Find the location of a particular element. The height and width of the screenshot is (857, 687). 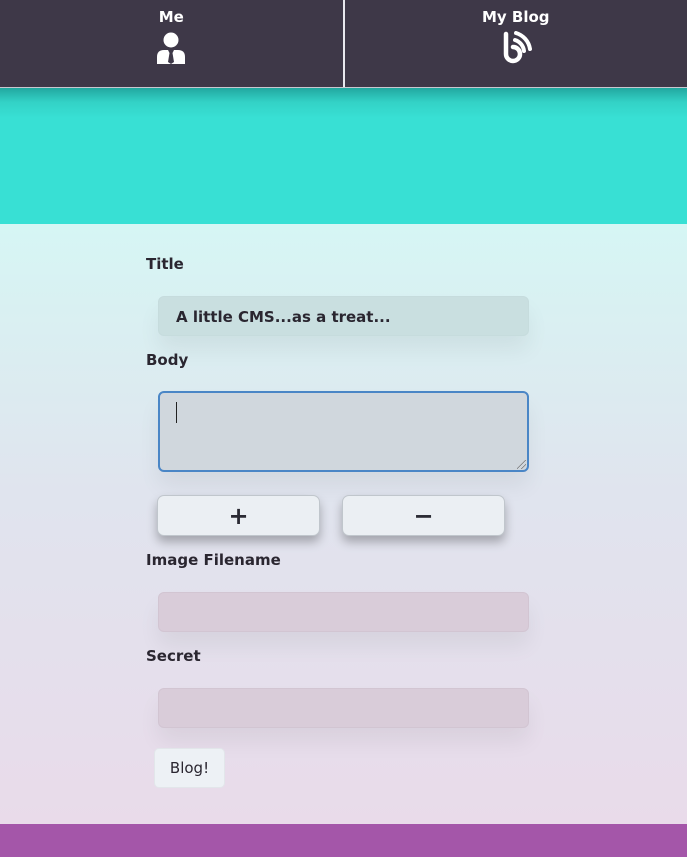

nav-item-my-blog: My Blog is located at coordinates (514, 43).